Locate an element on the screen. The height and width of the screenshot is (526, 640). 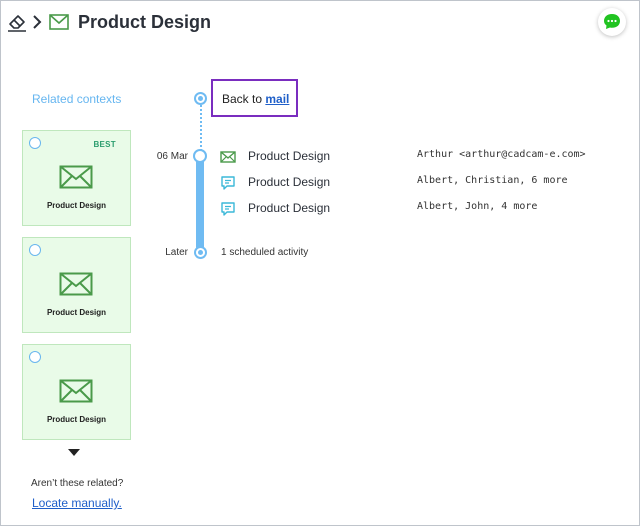
timeline-date-label: 06 Mar is located at coordinates (172, 156).